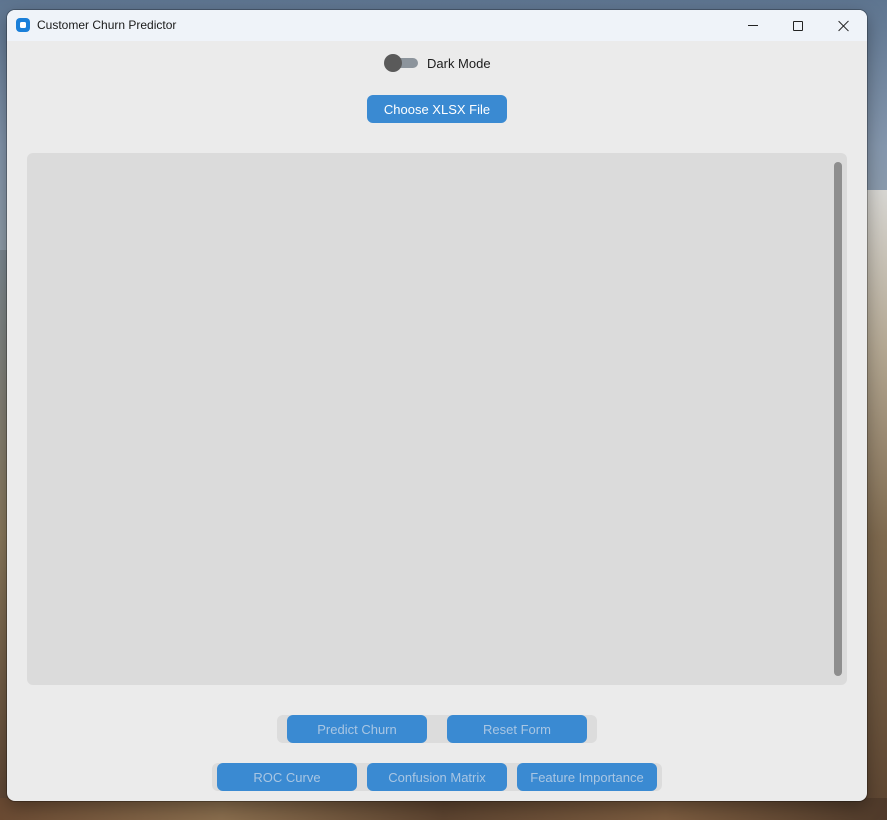  I want to click on maximize-button, so click(798, 25).